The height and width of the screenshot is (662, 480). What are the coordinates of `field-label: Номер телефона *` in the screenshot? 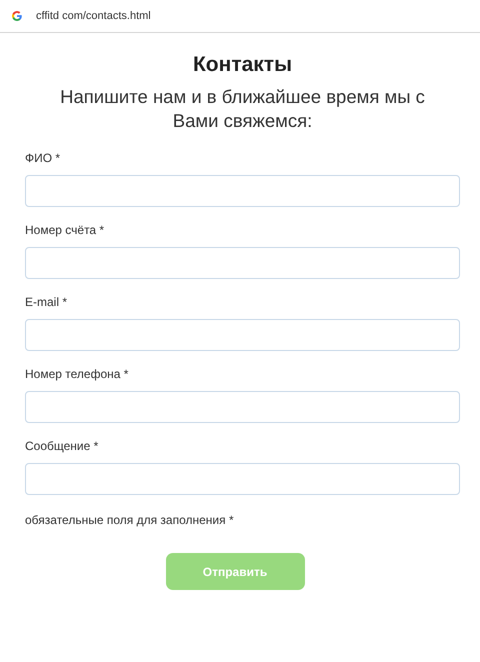 It's located at (77, 374).